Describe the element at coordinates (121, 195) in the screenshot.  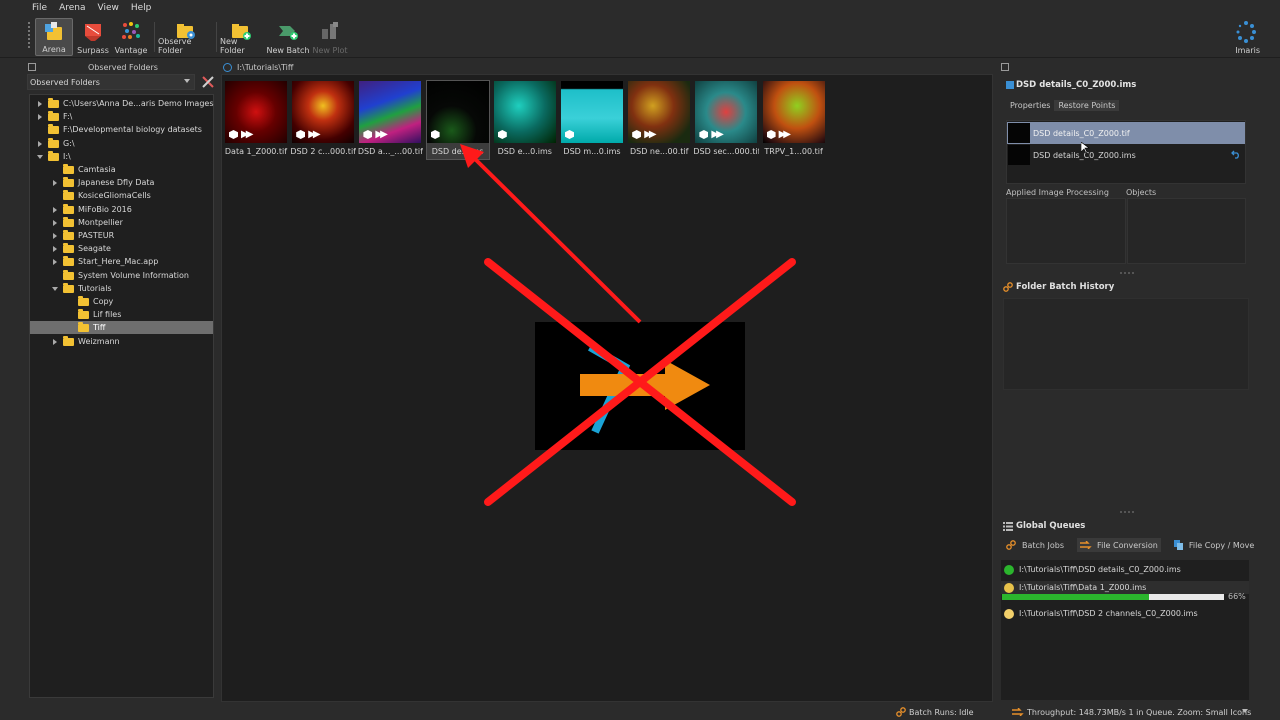
I see `tree-item: KosiceGliomaCells` at that location.